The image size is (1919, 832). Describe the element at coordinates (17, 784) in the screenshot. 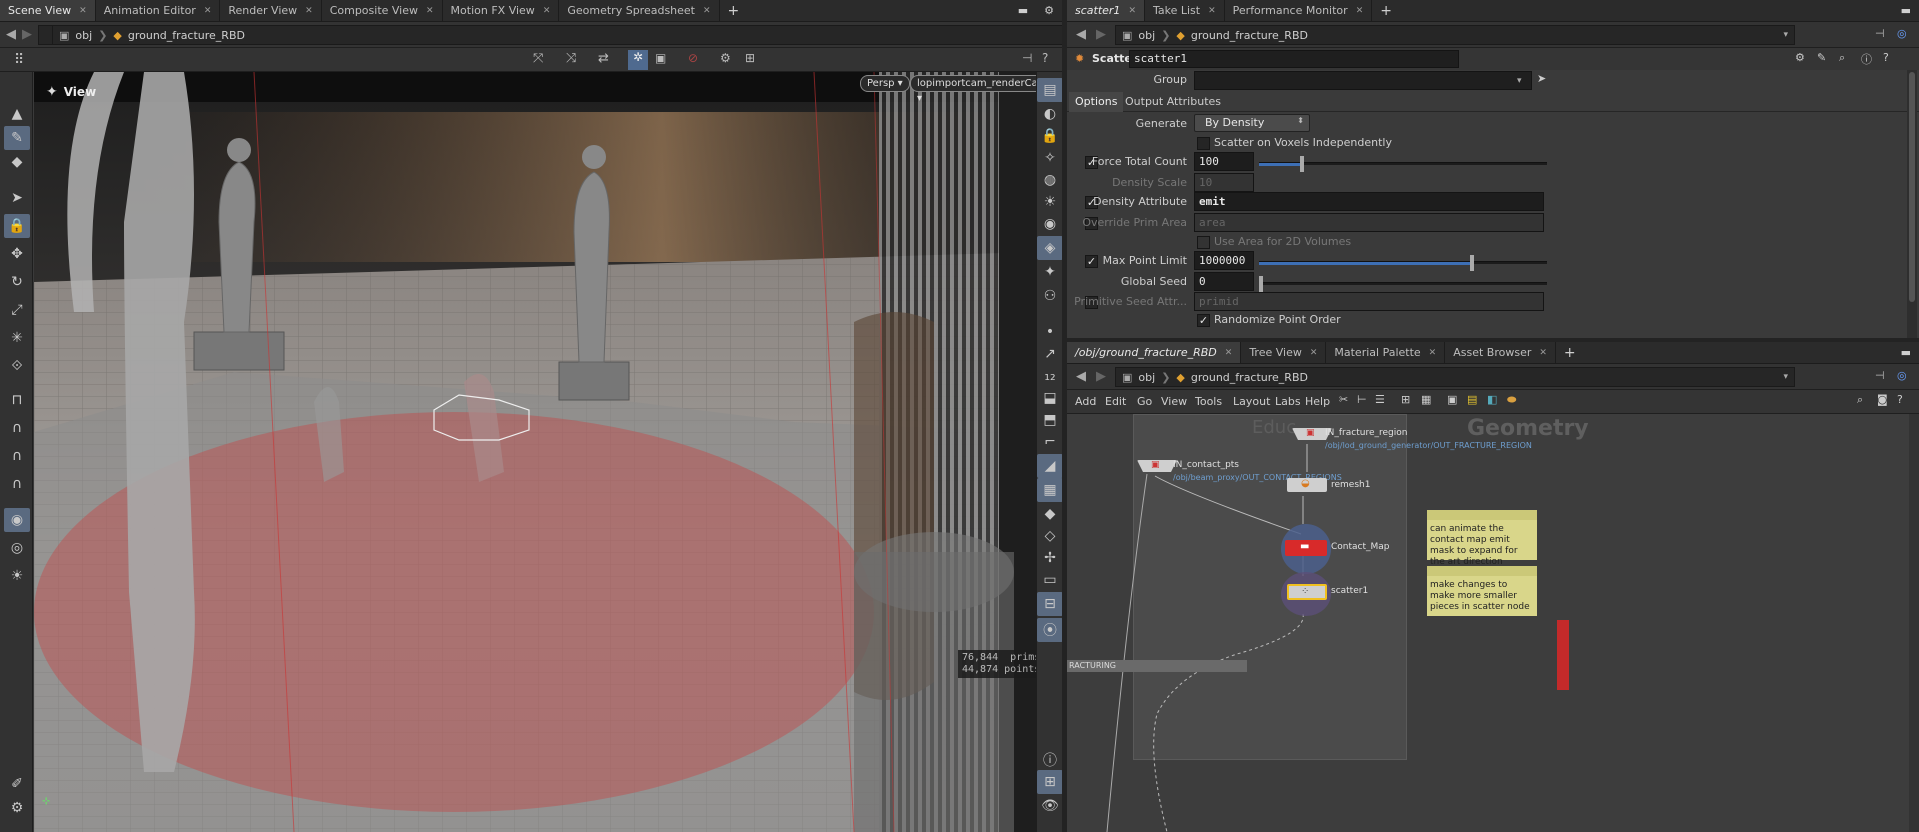

I see `render-region-icon: ✐` at that location.